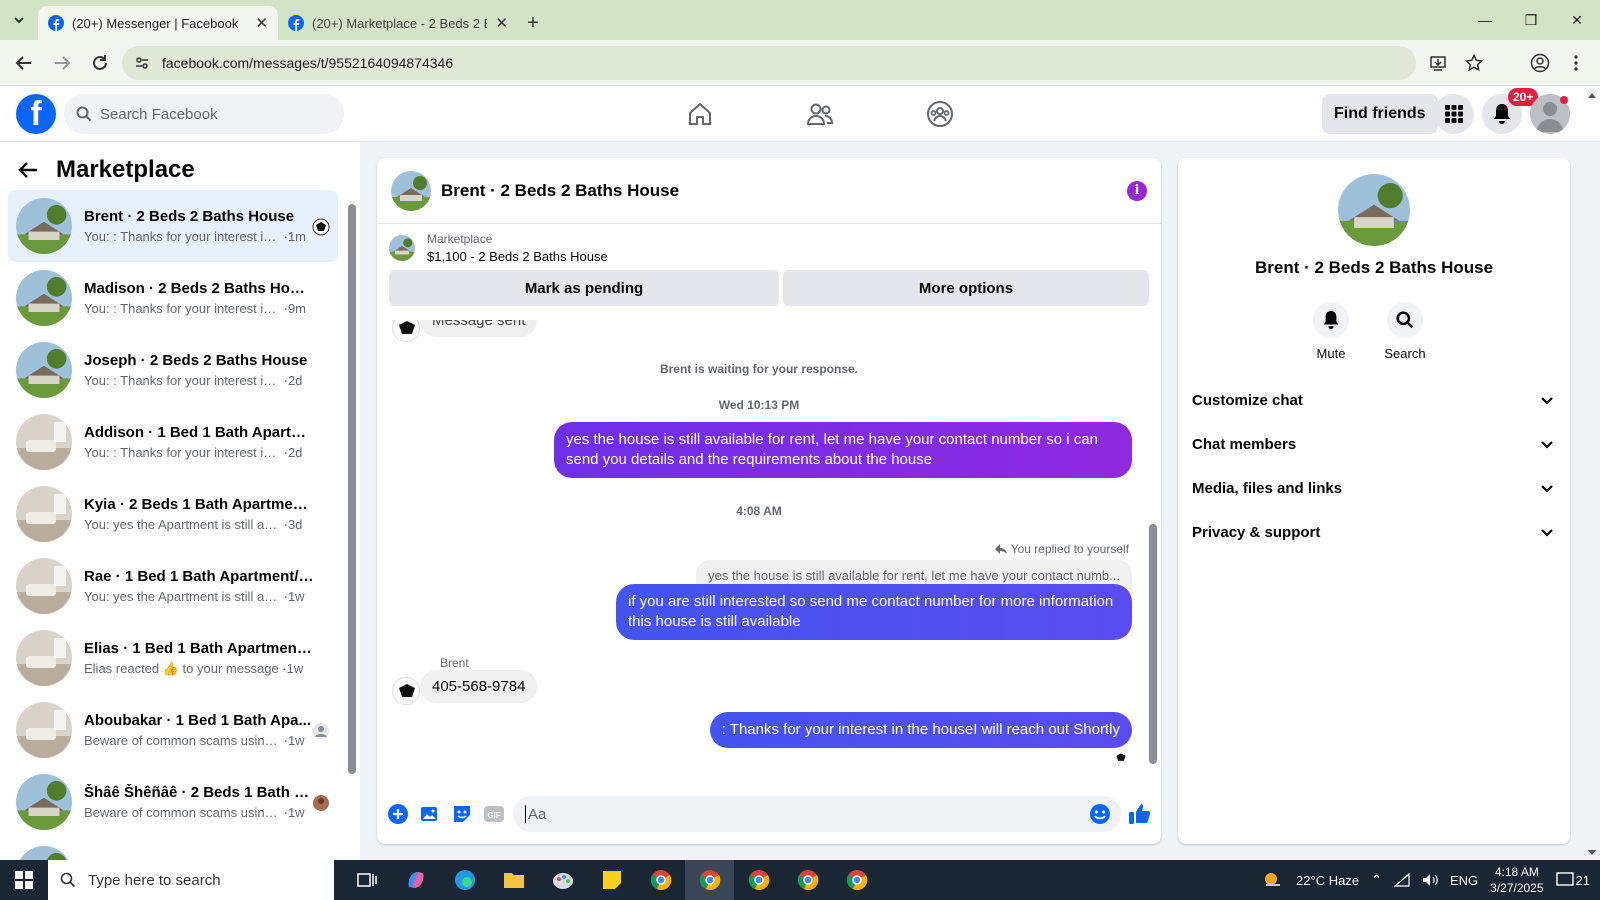 Image resolution: width=1600 pixels, height=900 pixels. I want to click on browser-tab-messenger: (20+) Messenger | Facebook ✕, so click(158, 23).